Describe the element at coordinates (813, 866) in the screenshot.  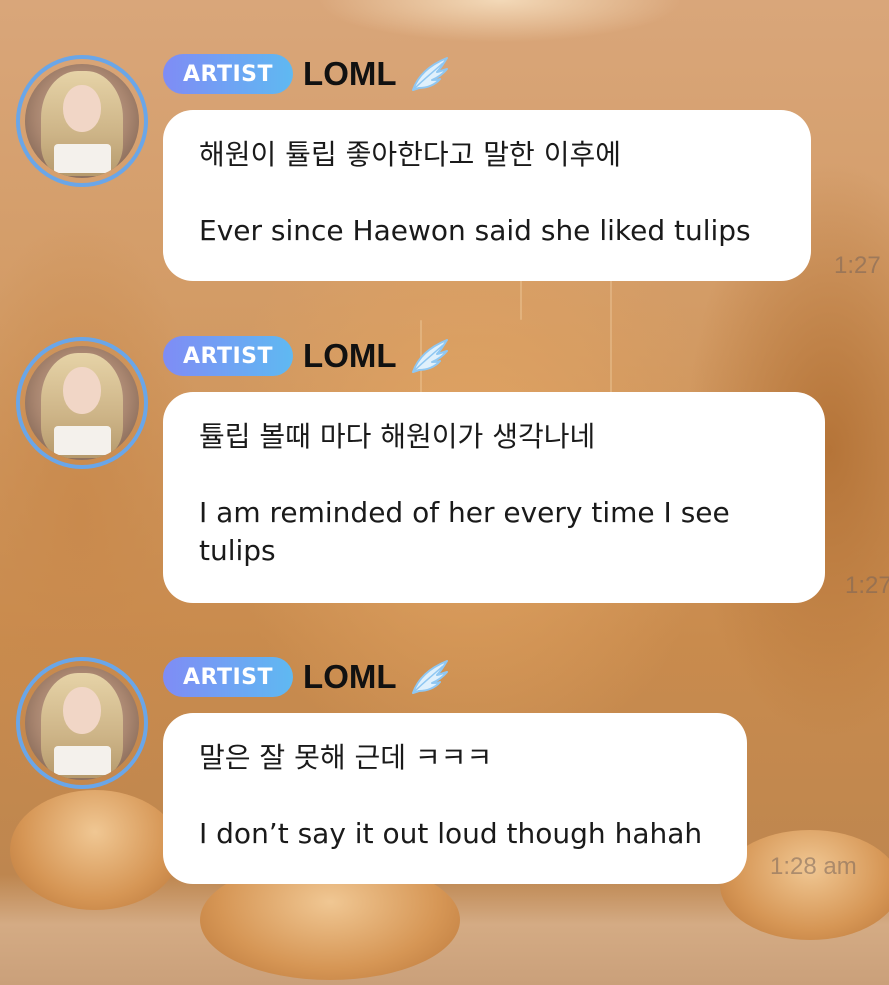
I see `message-timestamp: 1:28 am` at that location.